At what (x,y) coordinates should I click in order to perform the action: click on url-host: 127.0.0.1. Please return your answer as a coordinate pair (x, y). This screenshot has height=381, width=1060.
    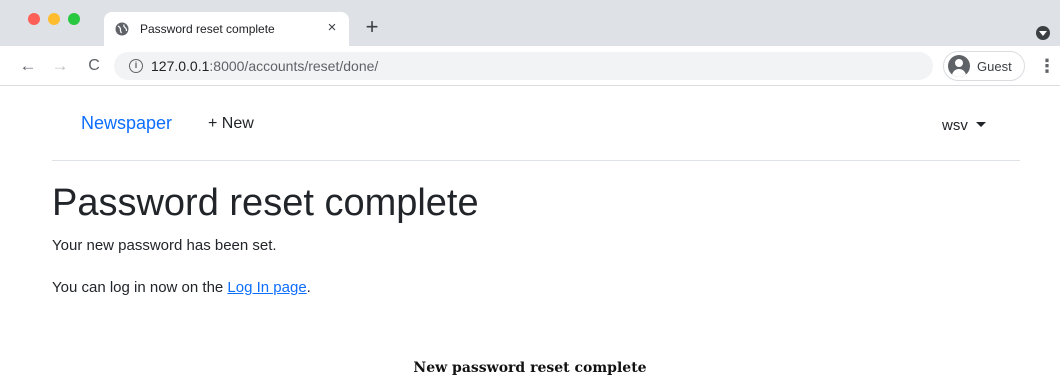
    Looking at the image, I should click on (180, 66).